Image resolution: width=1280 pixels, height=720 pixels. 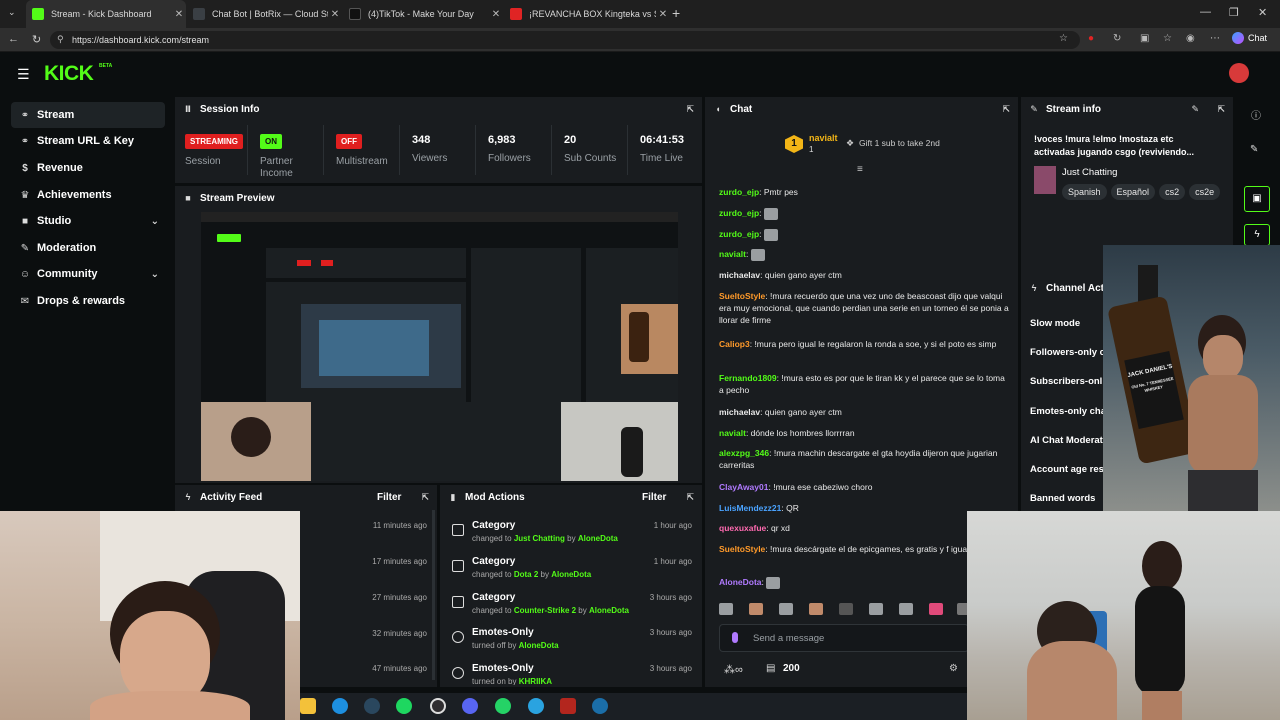 I want to click on sidebar-item-stream-url-key: ⚭ Stream URL & Key, so click(x=88, y=141).